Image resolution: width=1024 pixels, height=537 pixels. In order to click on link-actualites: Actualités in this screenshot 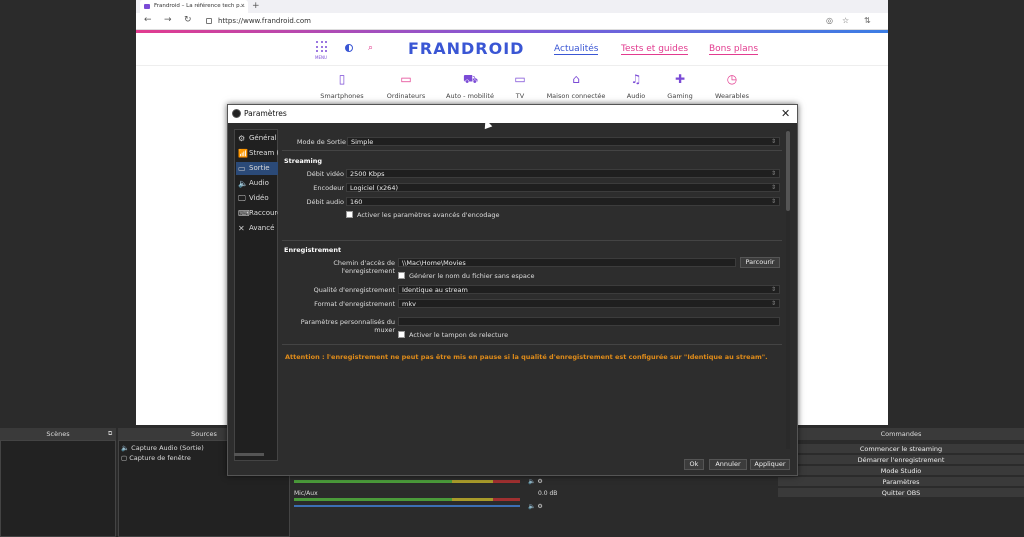, I will do `click(576, 49)`.